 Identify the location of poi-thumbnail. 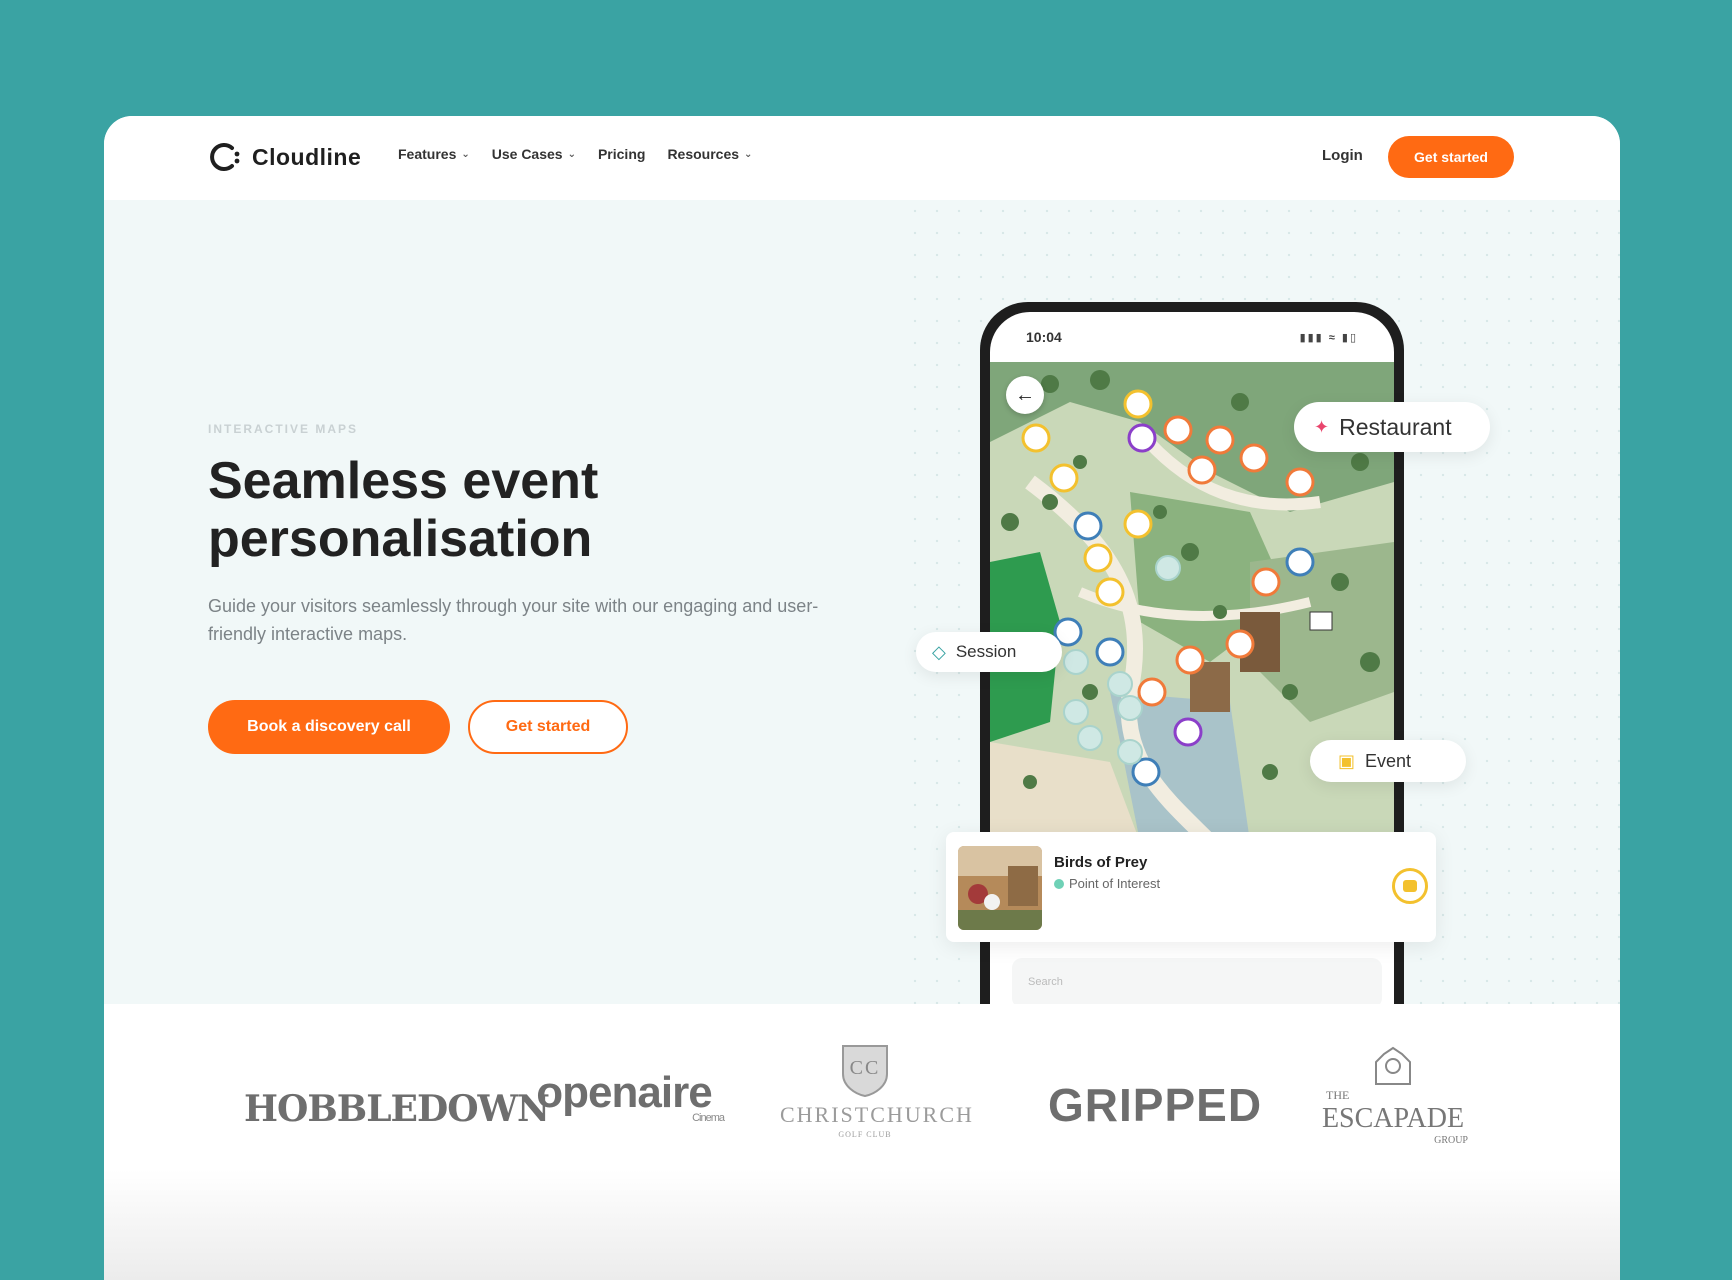
(1000, 888).